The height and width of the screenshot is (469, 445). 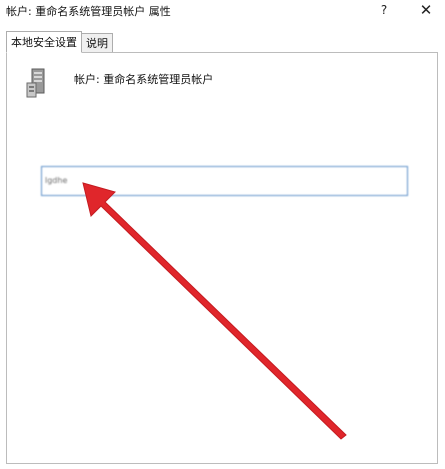 I want to click on title-bar: 帐户: 重命名系统管理员帐户 属性 ? ✕, so click(x=222, y=13).